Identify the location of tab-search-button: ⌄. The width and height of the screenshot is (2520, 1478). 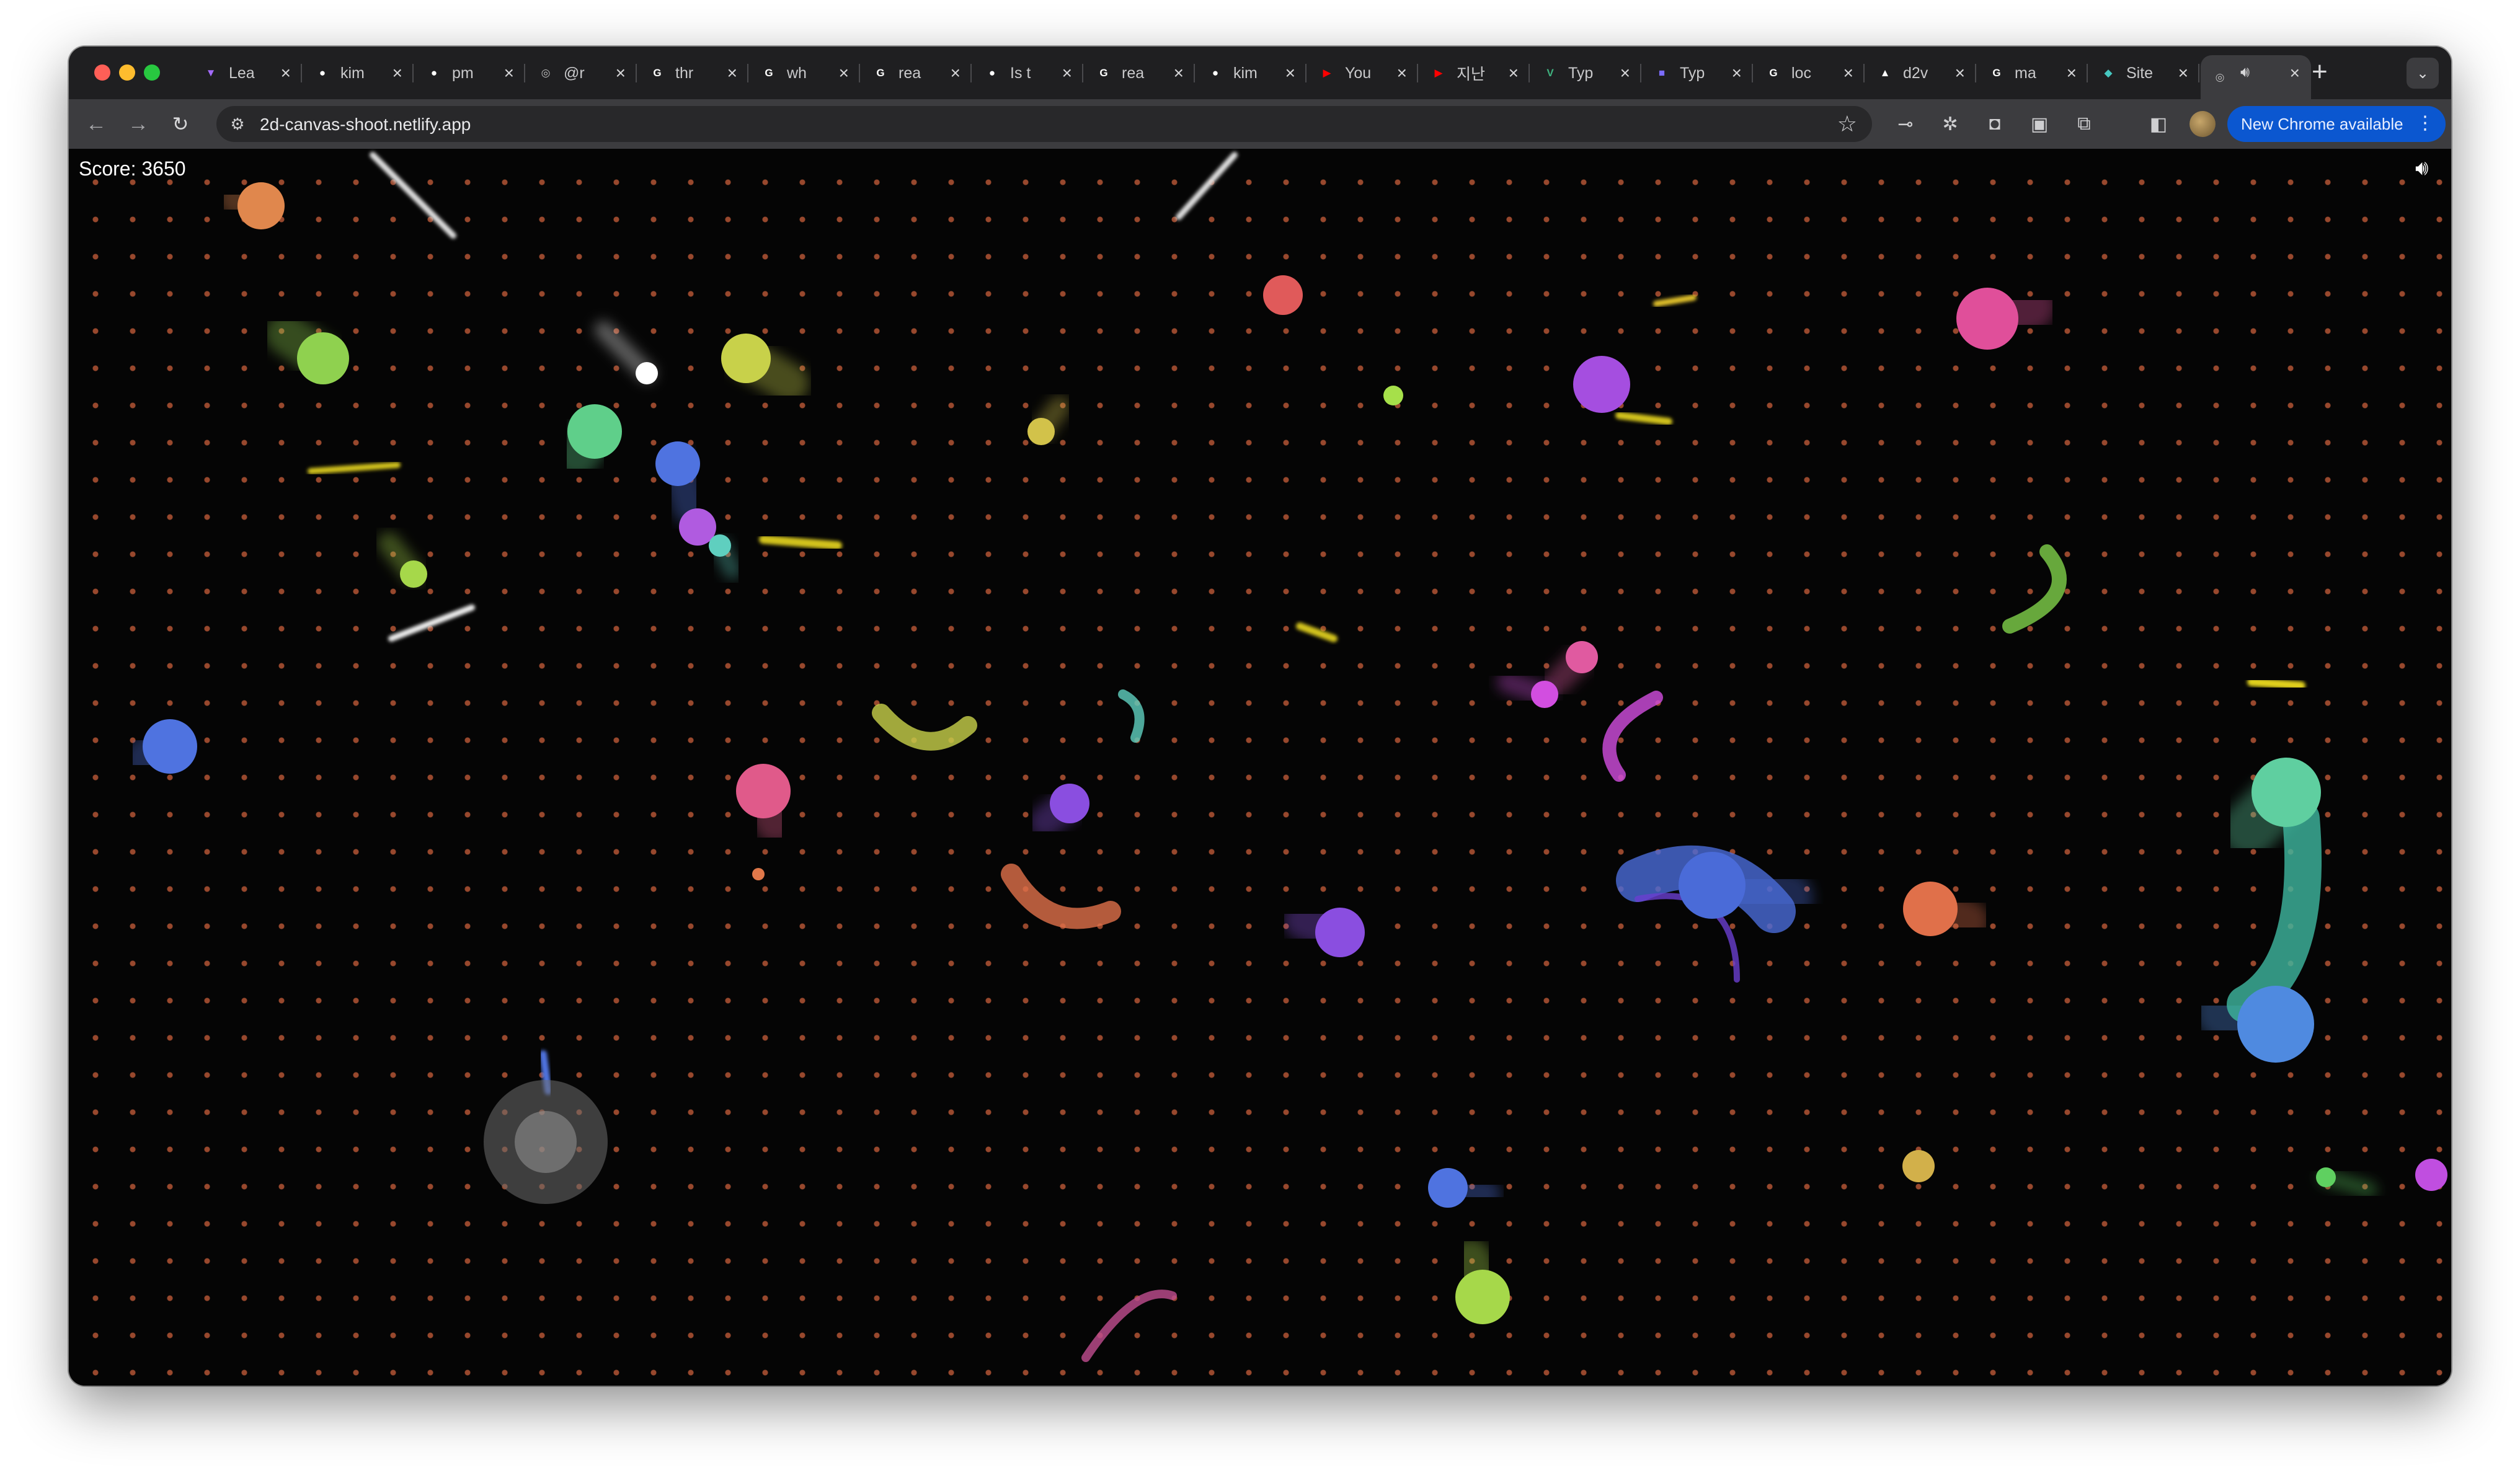
(2423, 73).